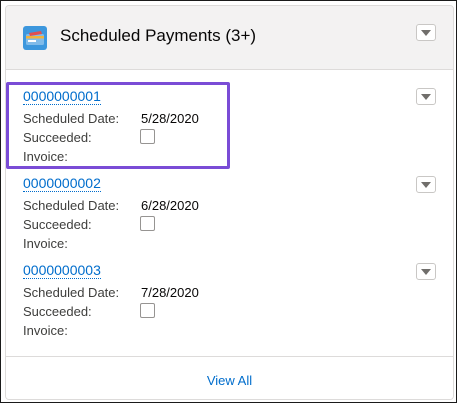  Describe the element at coordinates (35, 38) in the screenshot. I see `payment-card-icon` at that location.